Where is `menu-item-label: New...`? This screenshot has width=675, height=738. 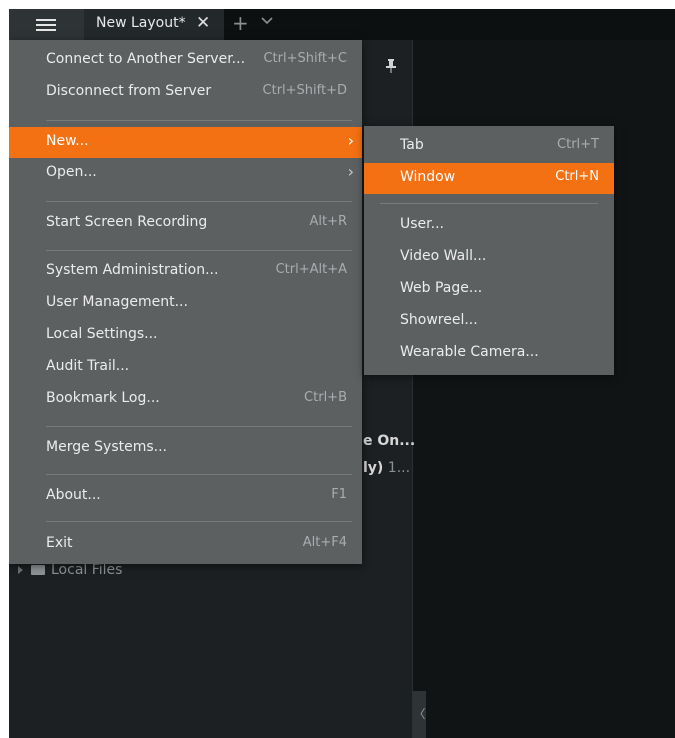 menu-item-label: New... is located at coordinates (67, 141).